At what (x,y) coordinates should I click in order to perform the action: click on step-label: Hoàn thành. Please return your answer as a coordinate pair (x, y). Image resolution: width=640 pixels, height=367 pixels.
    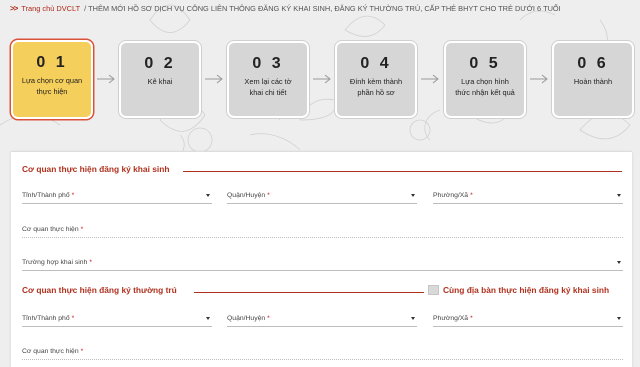
    Looking at the image, I should click on (593, 81).